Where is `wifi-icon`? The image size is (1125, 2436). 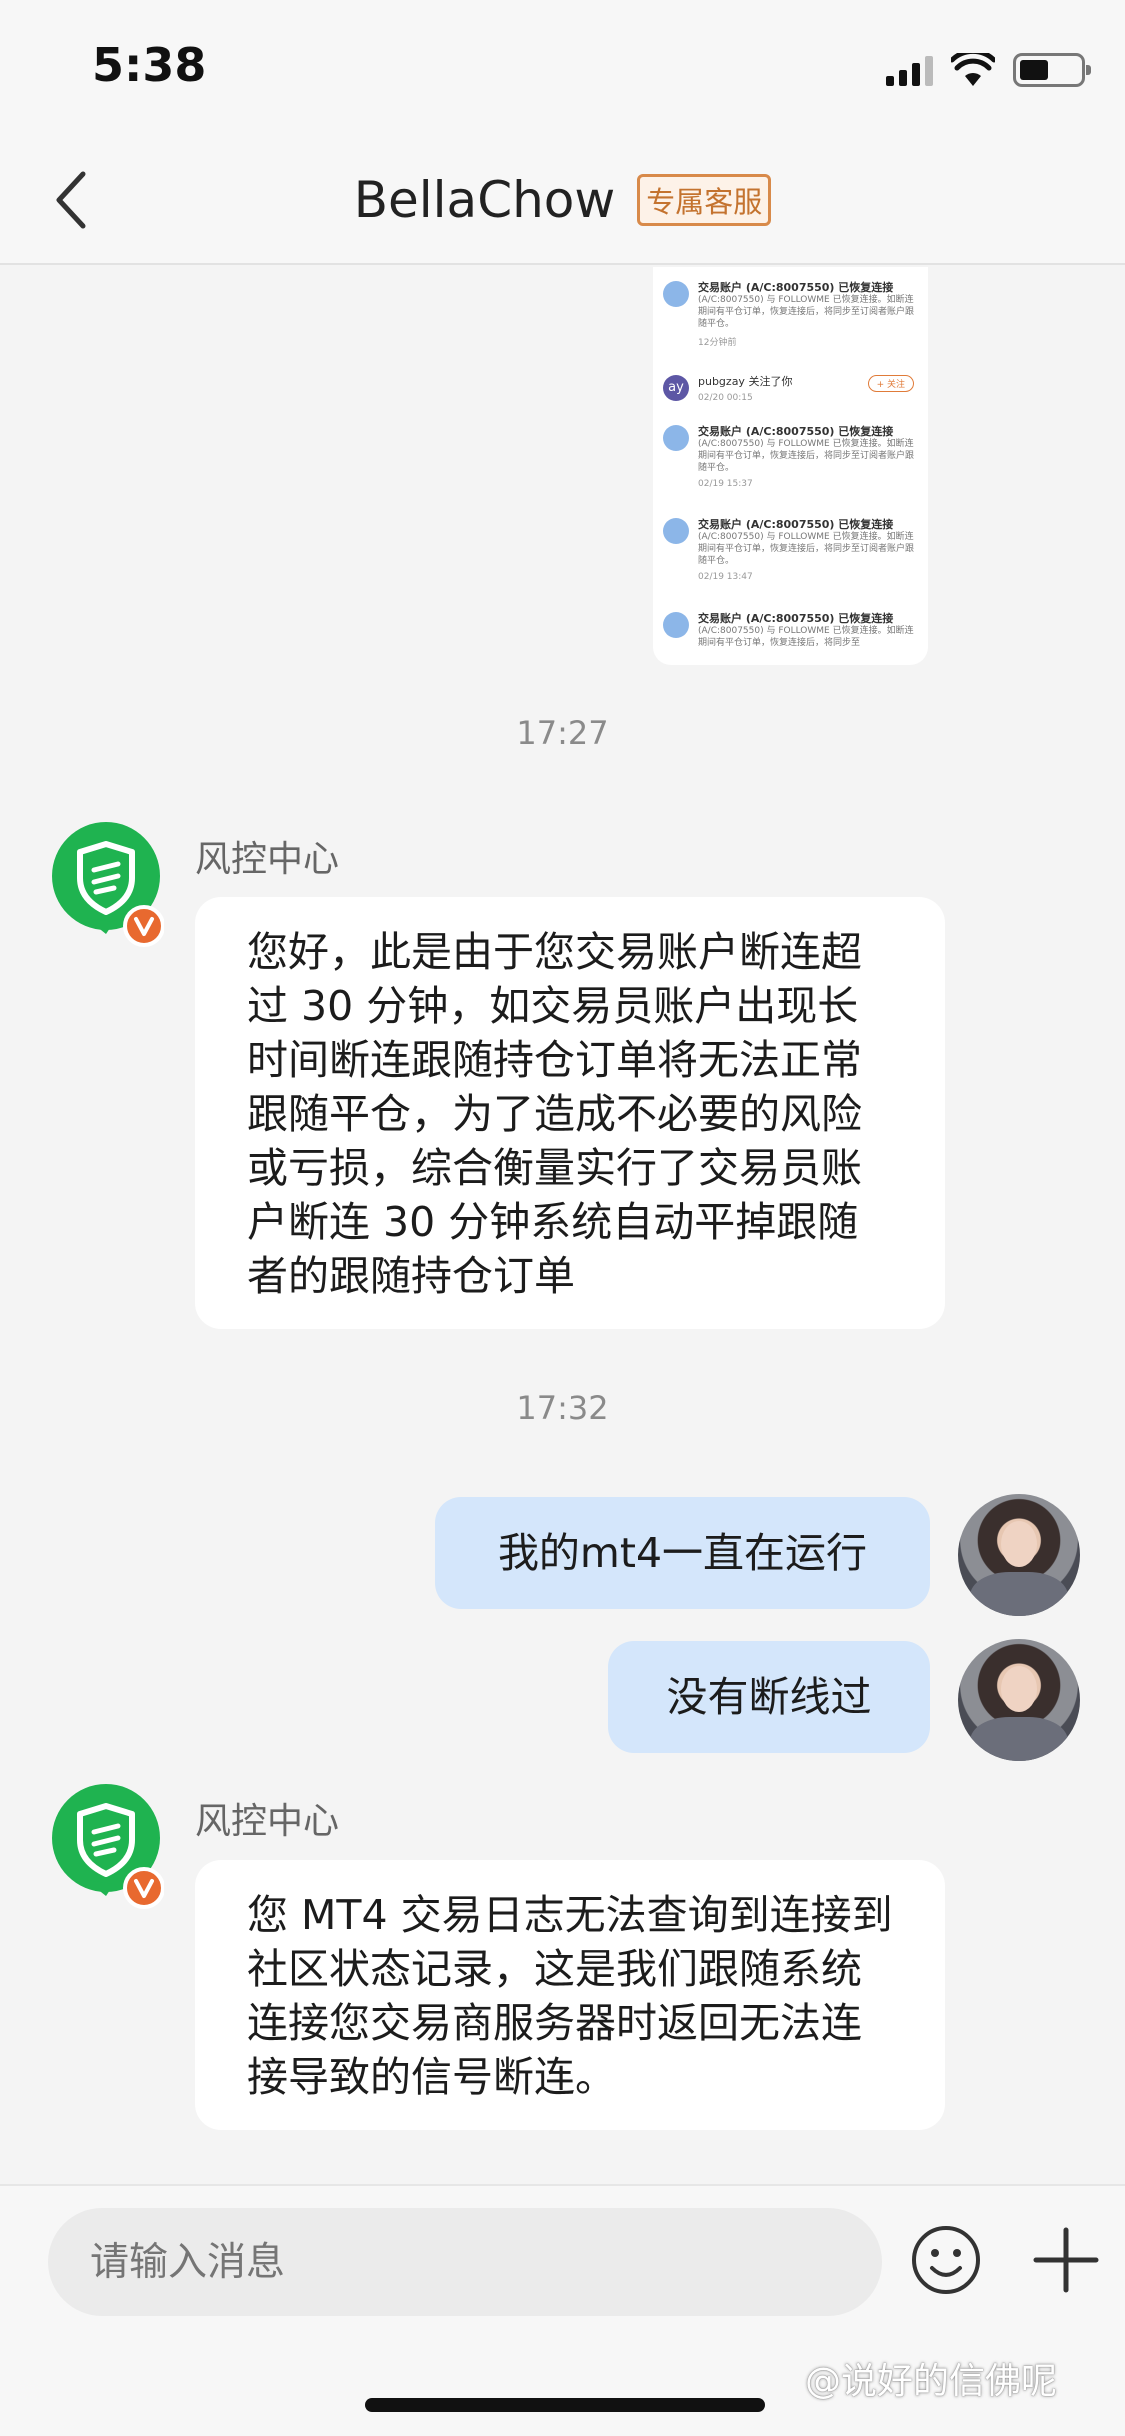 wifi-icon is located at coordinates (973, 69).